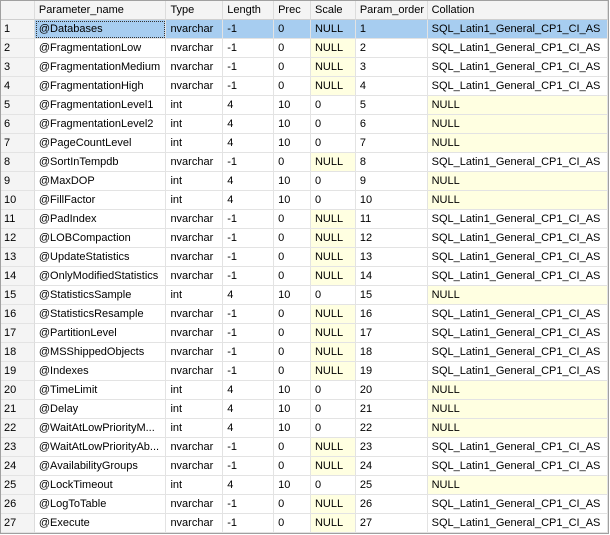 The height and width of the screenshot is (535, 610). Describe the element at coordinates (100, 238) in the screenshot. I see `parameter-name-cell: @LOBCompaction` at that location.